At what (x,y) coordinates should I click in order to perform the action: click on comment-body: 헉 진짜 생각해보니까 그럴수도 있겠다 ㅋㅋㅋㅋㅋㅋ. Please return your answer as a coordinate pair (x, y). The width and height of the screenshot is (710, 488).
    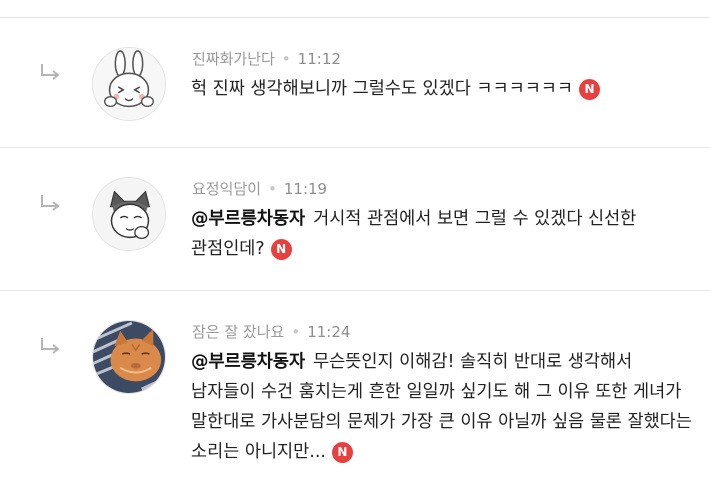
    Looking at the image, I should click on (382, 89).